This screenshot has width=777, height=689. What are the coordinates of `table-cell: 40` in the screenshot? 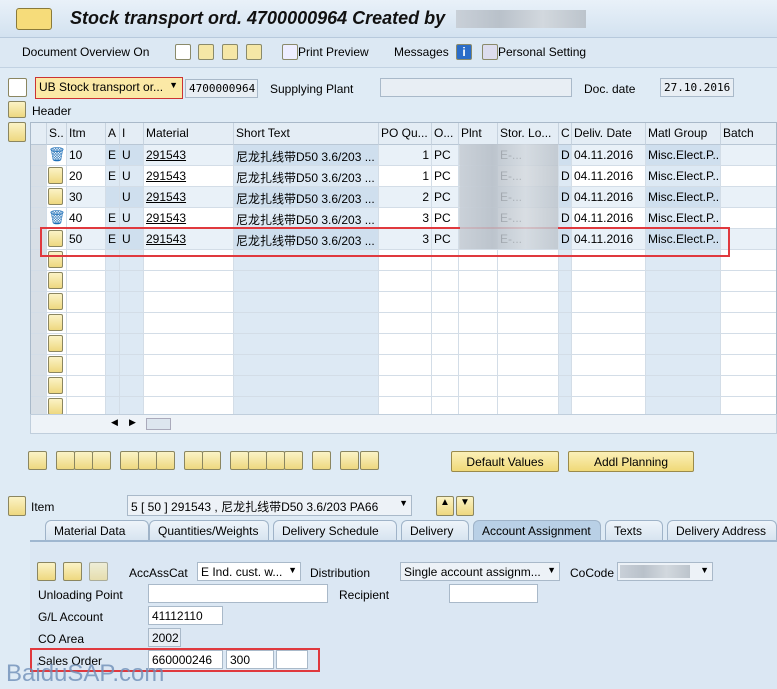 It's located at (86, 218).